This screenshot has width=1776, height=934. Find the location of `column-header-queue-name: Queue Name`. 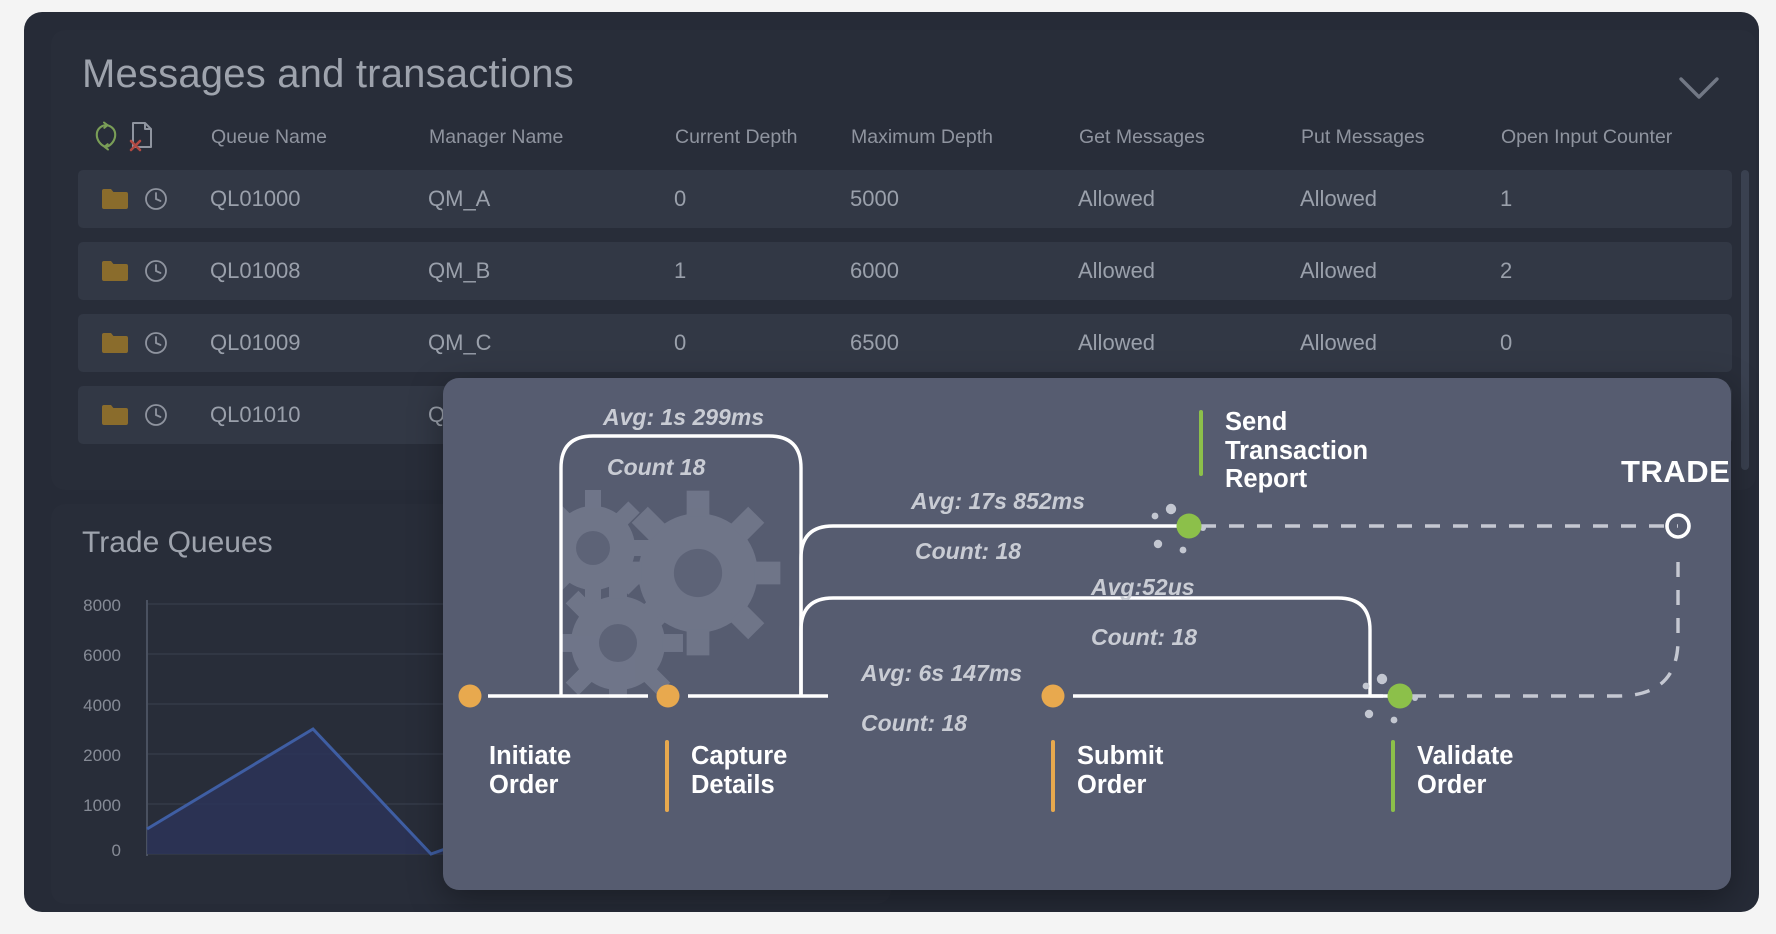

column-header-queue-name: Queue Name is located at coordinates (269, 137).